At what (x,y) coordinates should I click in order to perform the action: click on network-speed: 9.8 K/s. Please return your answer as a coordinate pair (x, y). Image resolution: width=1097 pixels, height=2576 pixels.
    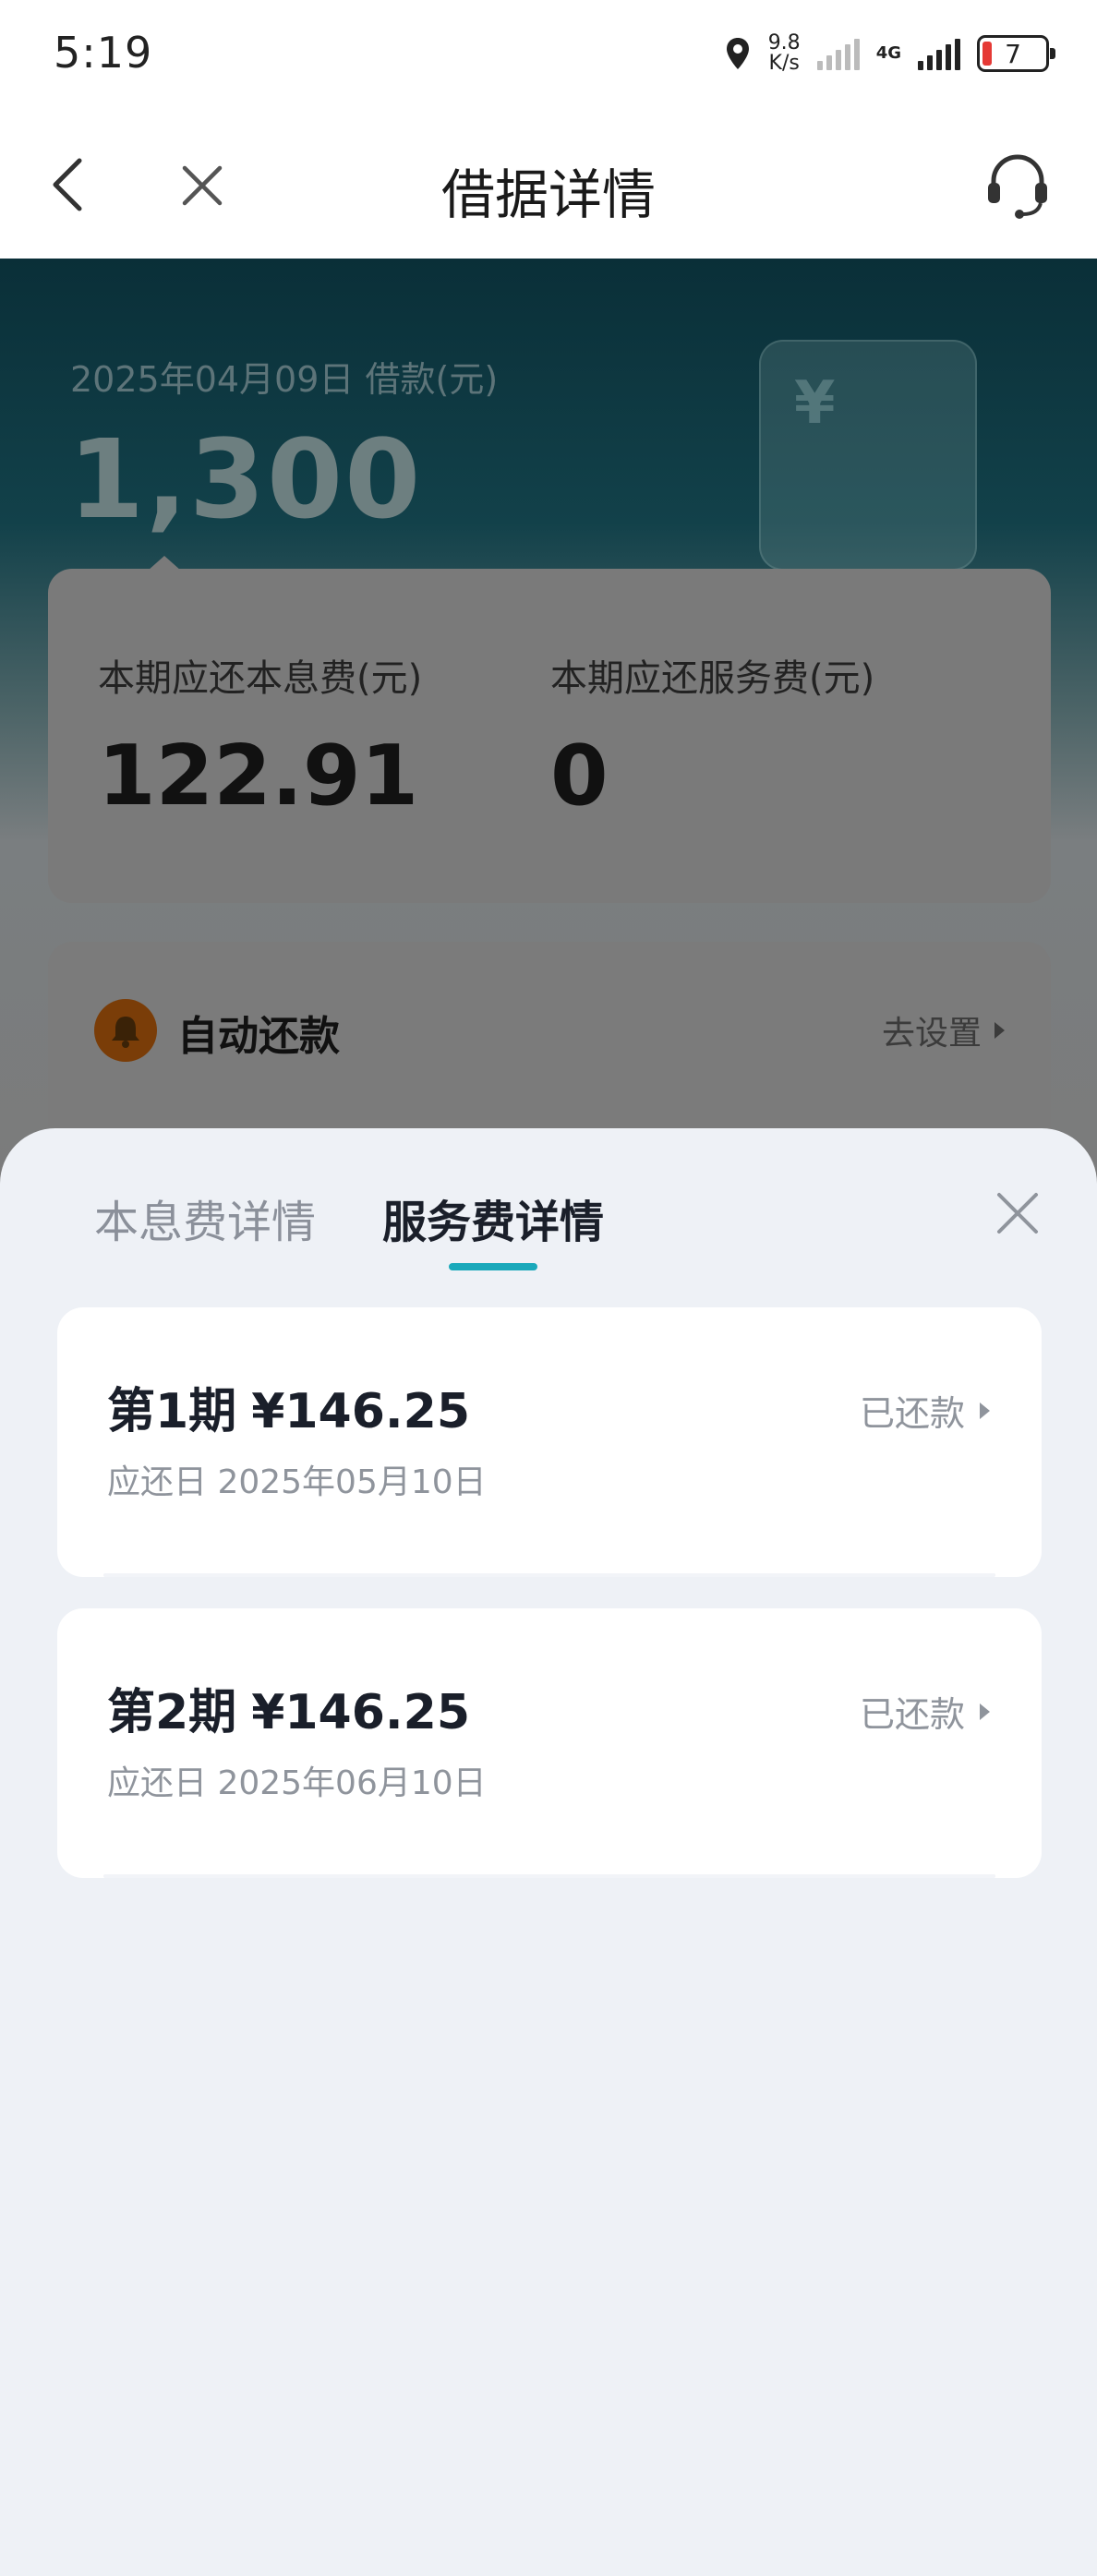
    Looking at the image, I should click on (784, 53).